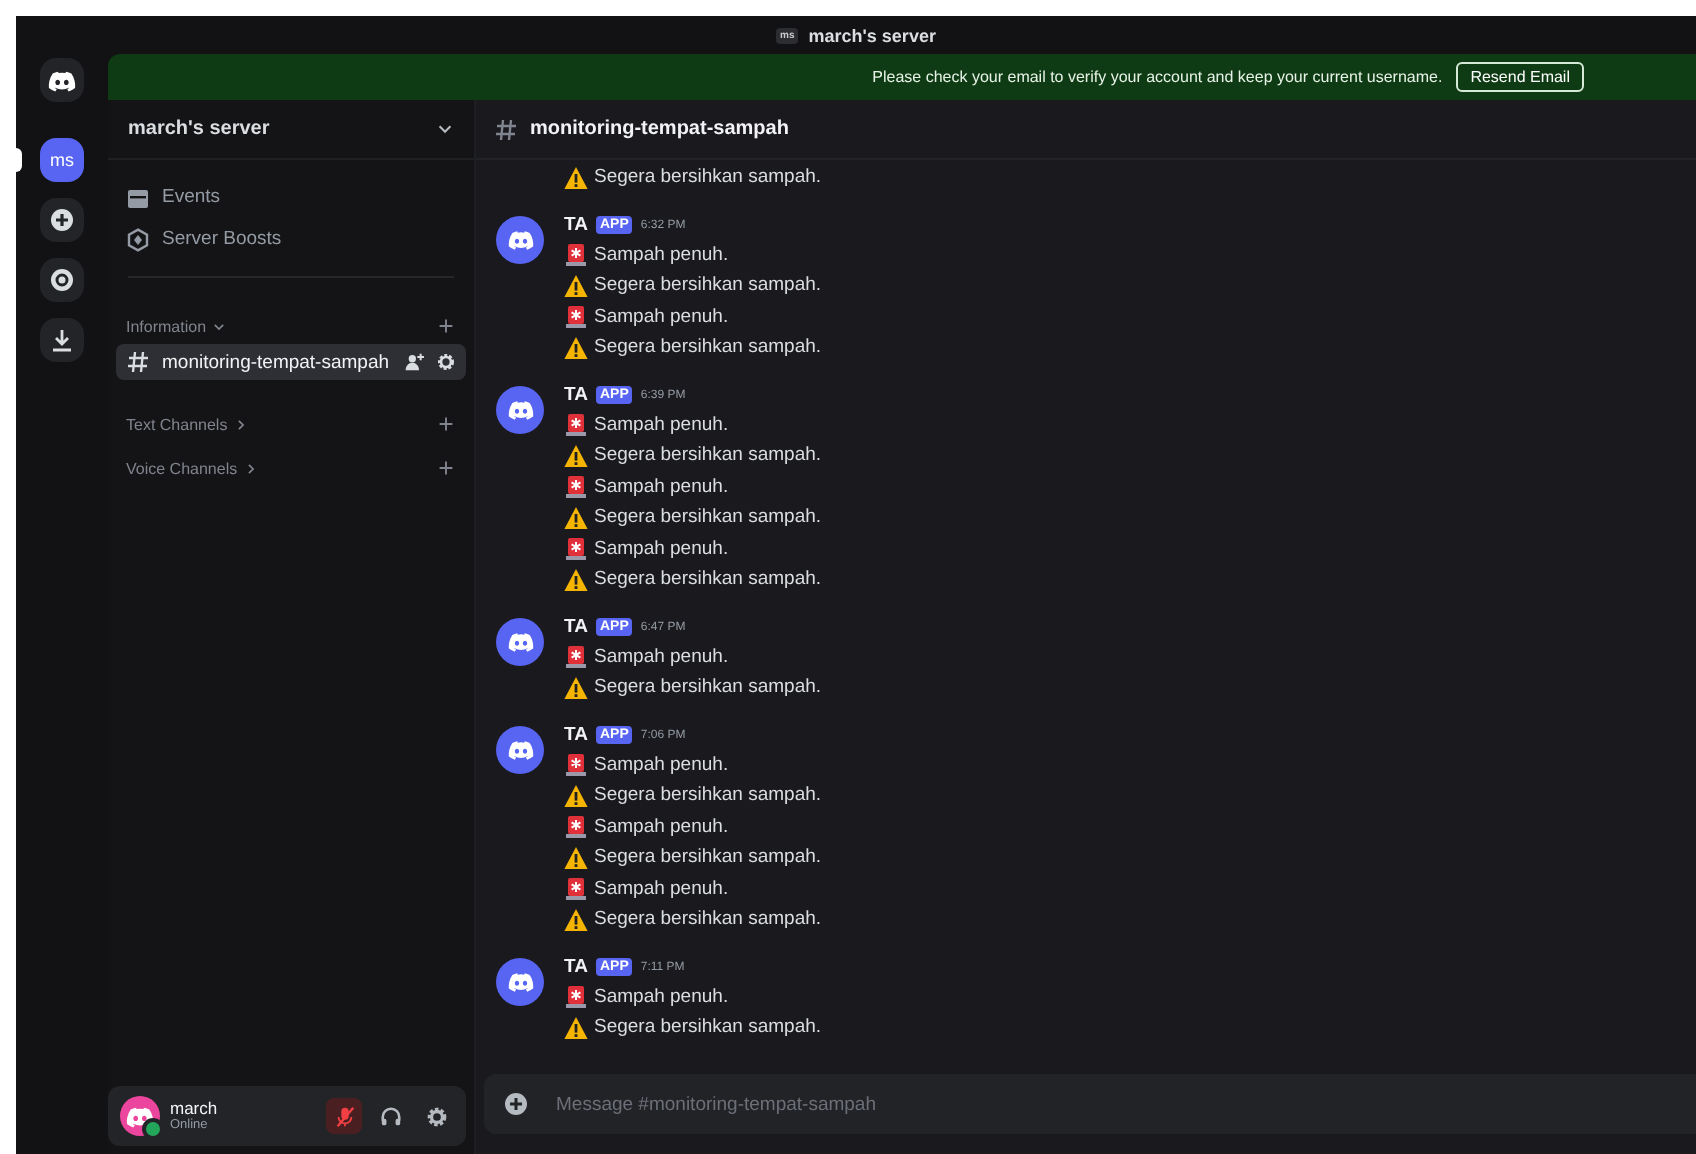  Describe the element at coordinates (291, 239) in the screenshot. I see `sidebar-item: Server Boosts` at that location.